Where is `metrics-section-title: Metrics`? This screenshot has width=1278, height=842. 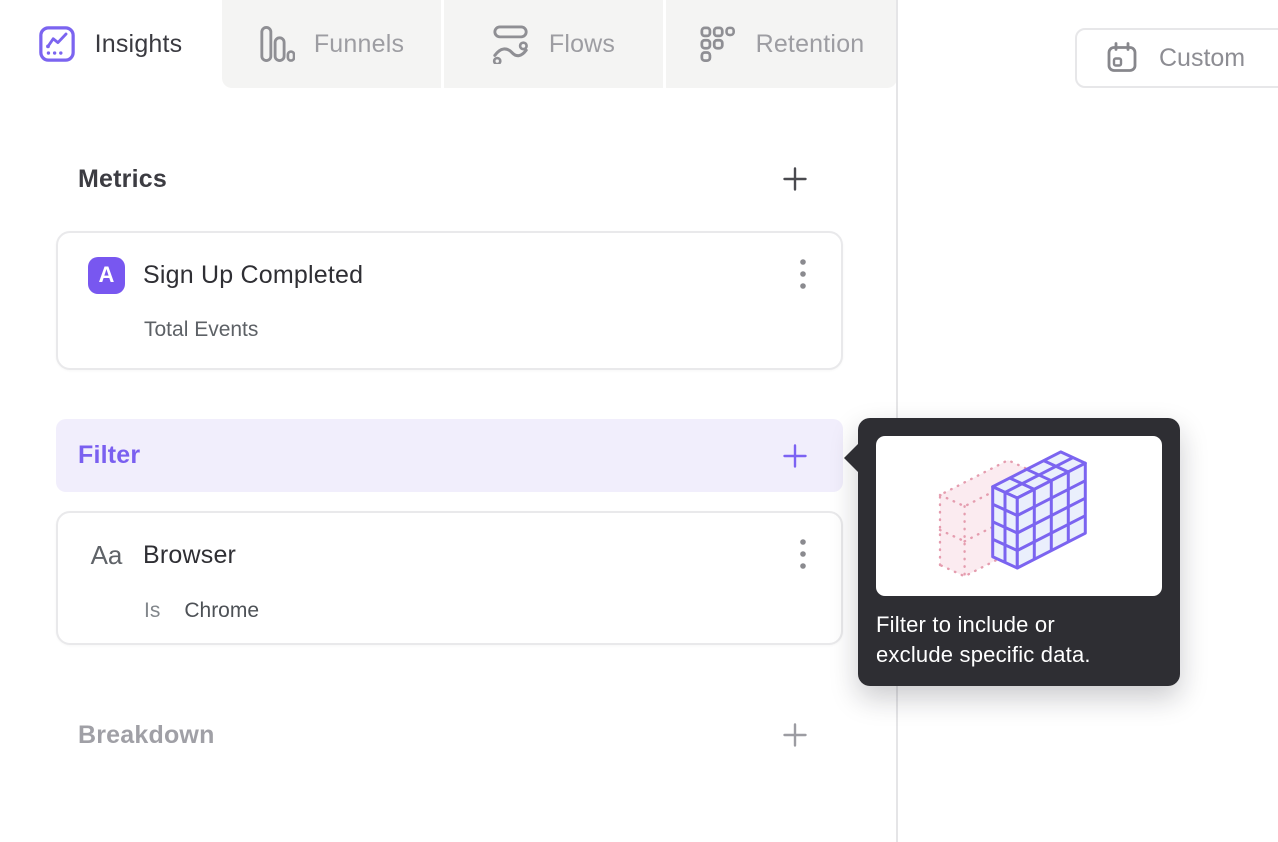 metrics-section-title: Metrics is located at coordinates (122, 178).